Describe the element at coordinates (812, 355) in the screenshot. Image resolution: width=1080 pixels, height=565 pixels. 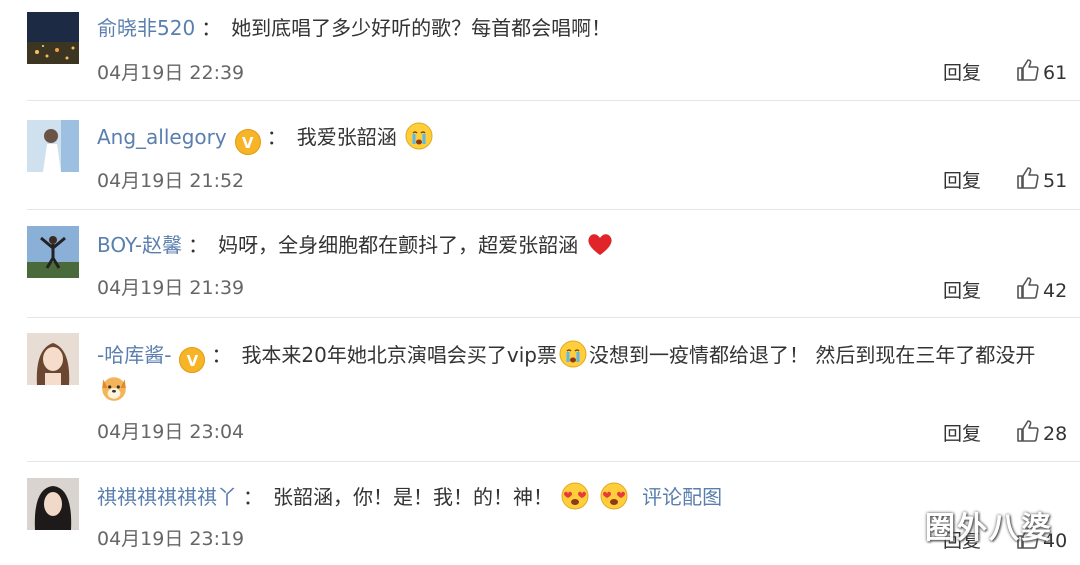
I see `comment-text-continued: 没想到一疫情都给退了！ 然后到现在三年了都没开` at that location.